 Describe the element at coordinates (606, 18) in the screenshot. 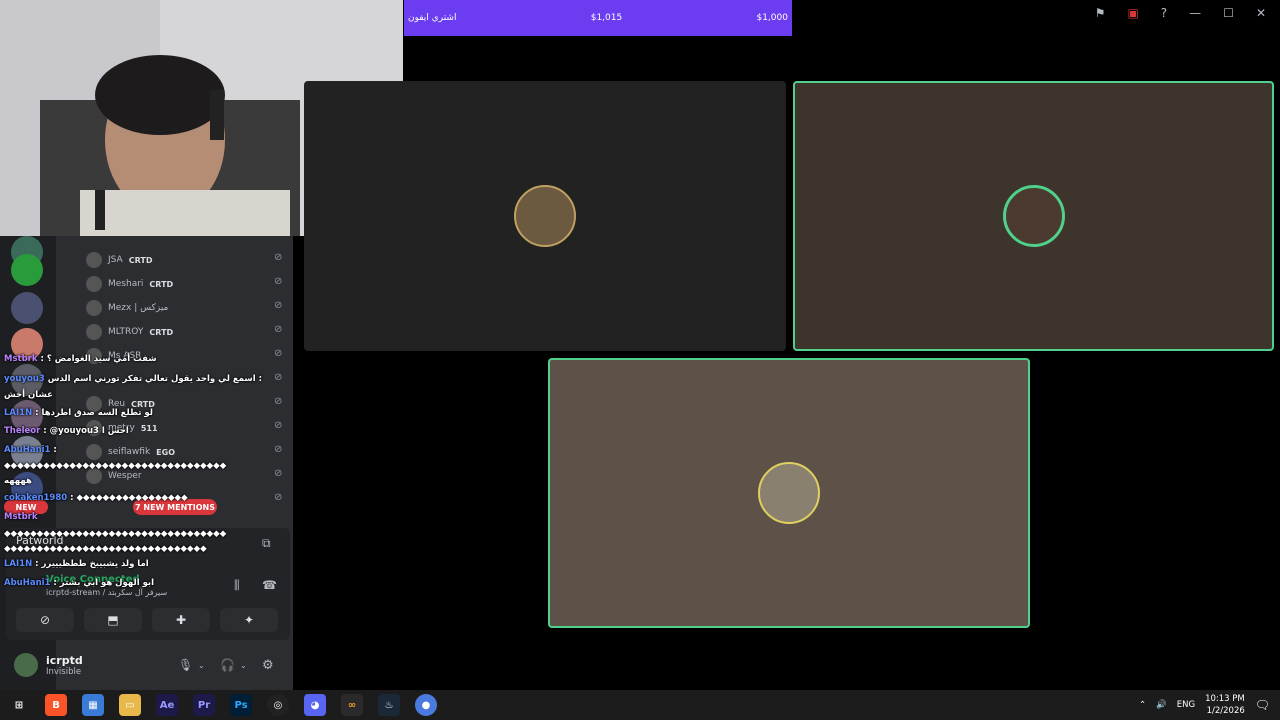

I see `donation-current: $1,015` at that location.